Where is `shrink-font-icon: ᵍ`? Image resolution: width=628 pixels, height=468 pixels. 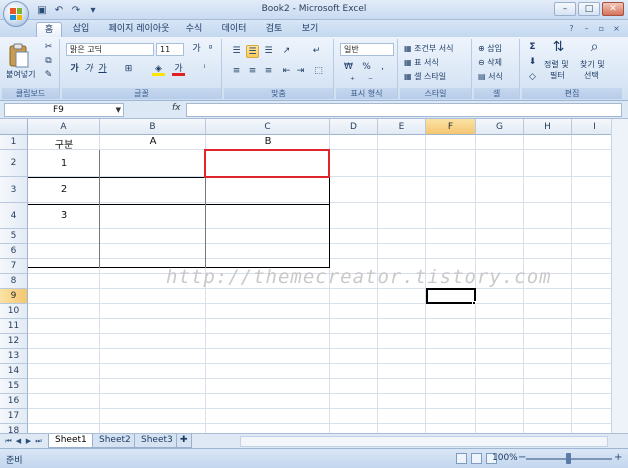
shrink-font-icon: ᵍ is located at coordinates (210, 49).